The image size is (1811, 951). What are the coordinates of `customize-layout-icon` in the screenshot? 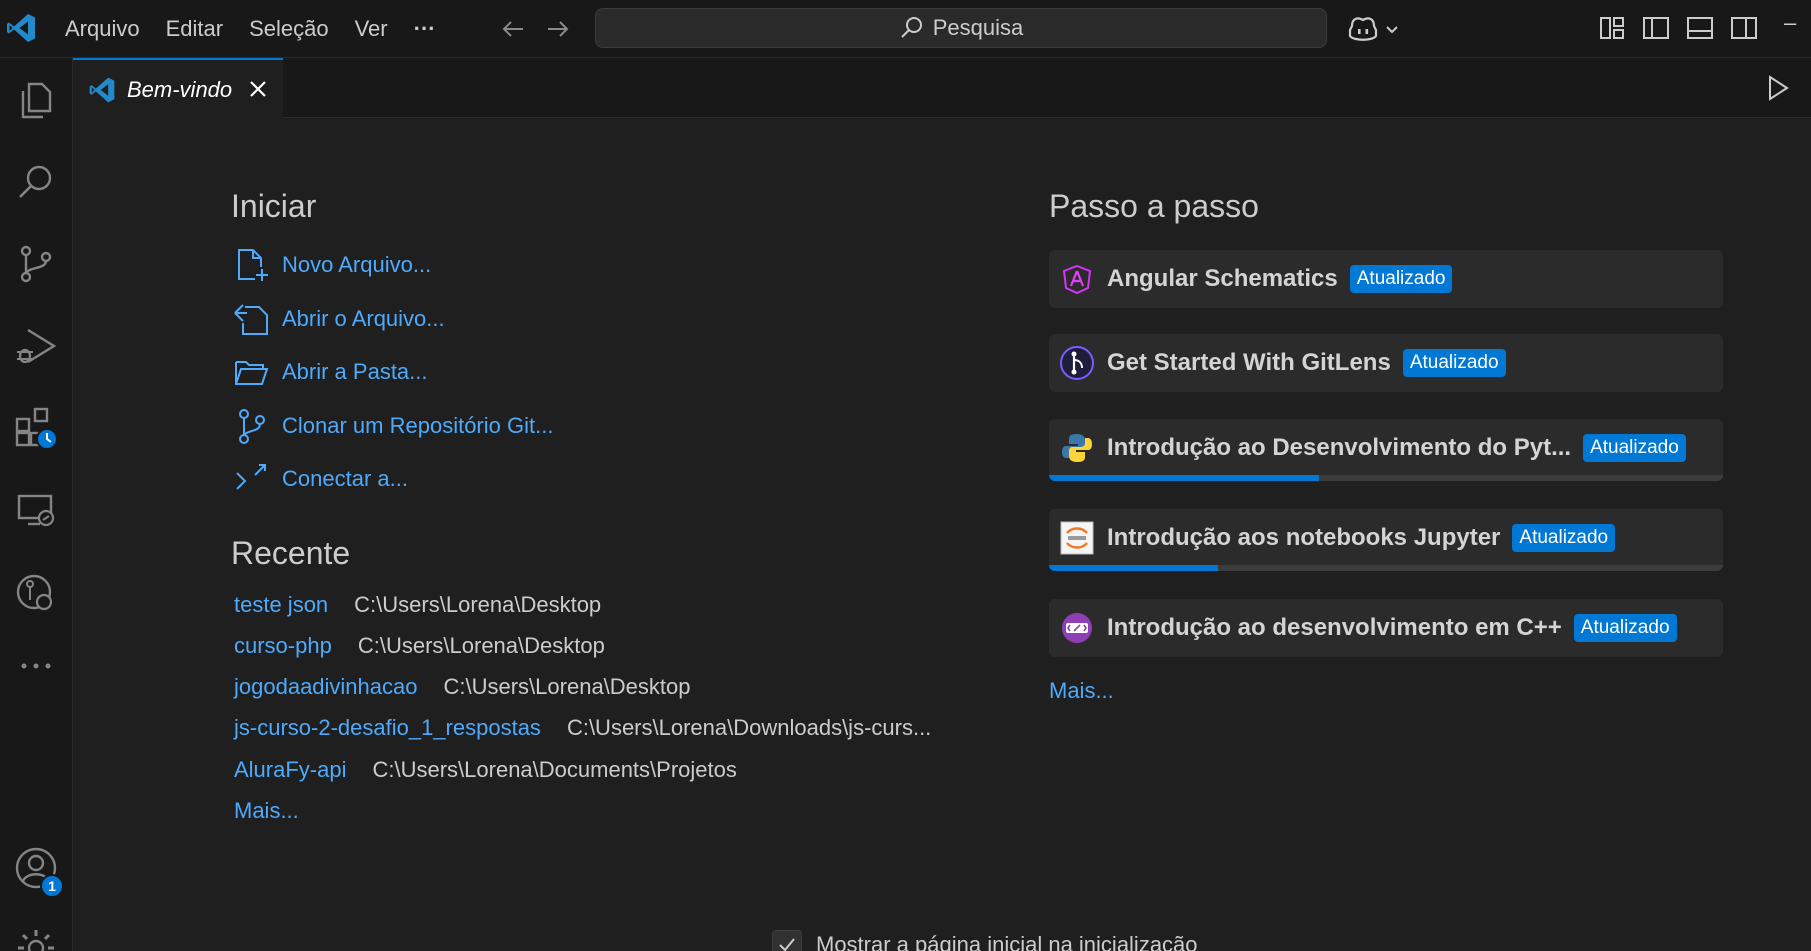 It's located at (1612, 28).